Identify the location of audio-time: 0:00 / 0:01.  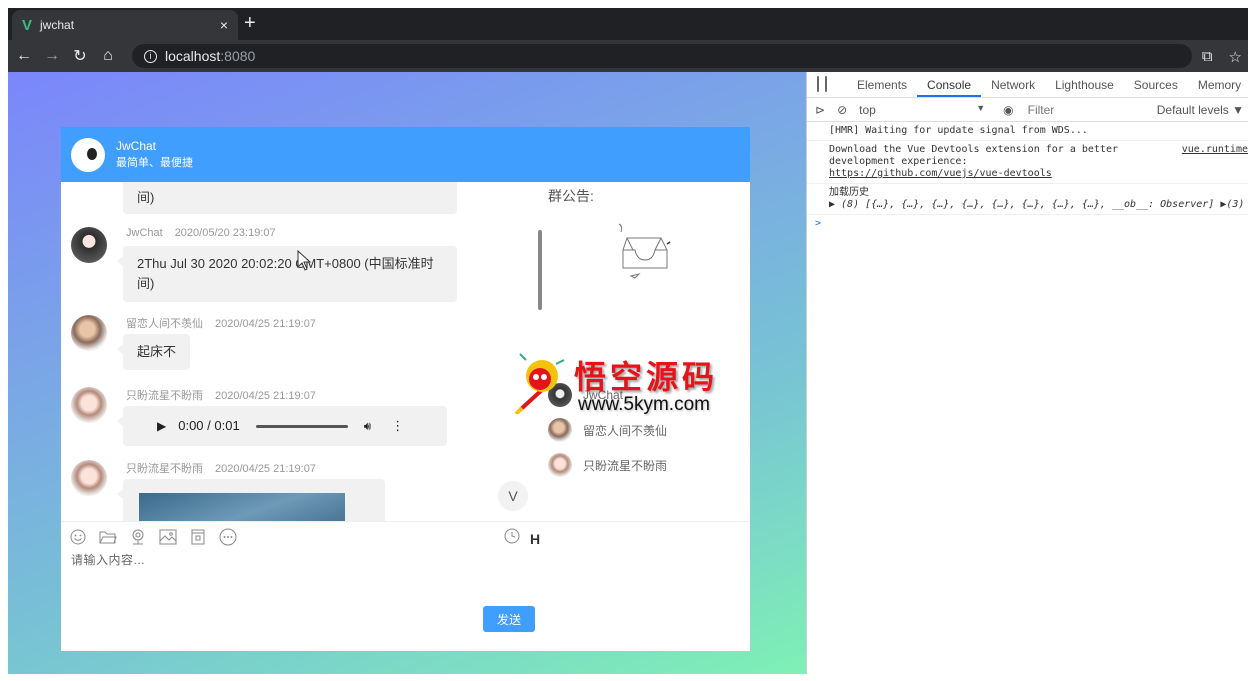
(209, 425).